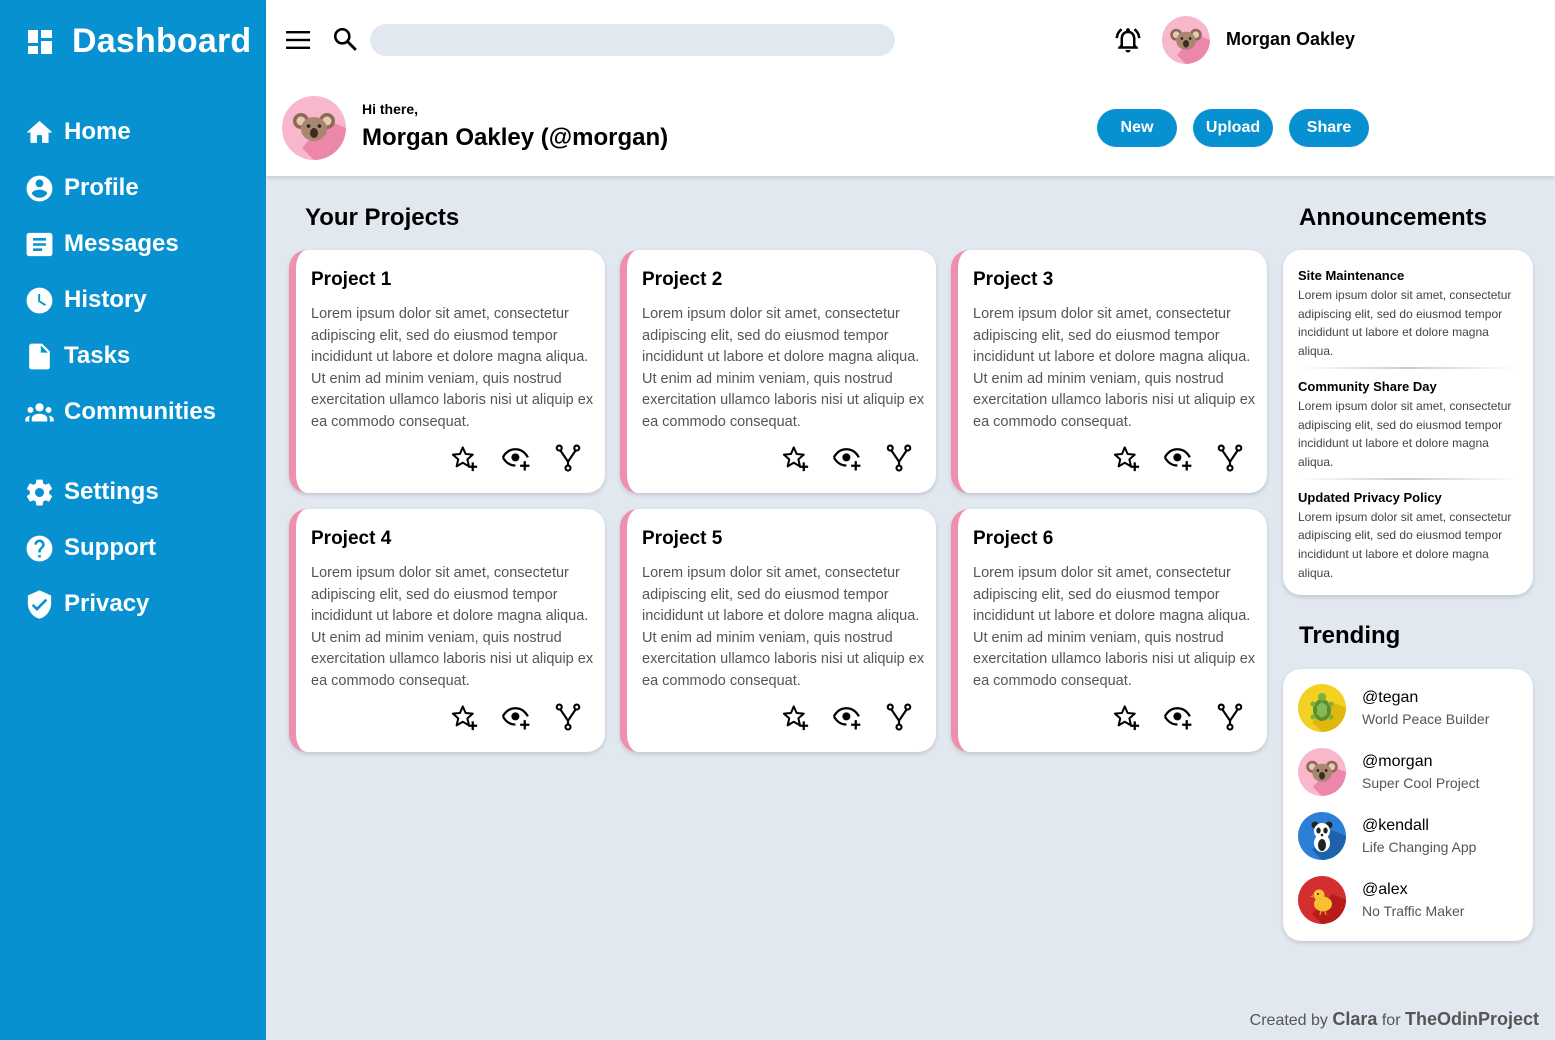  Describe the element at coordinates (1381, 900) in the screenshot. I see `trending-item: @alex No Traffic Maker` at that location.